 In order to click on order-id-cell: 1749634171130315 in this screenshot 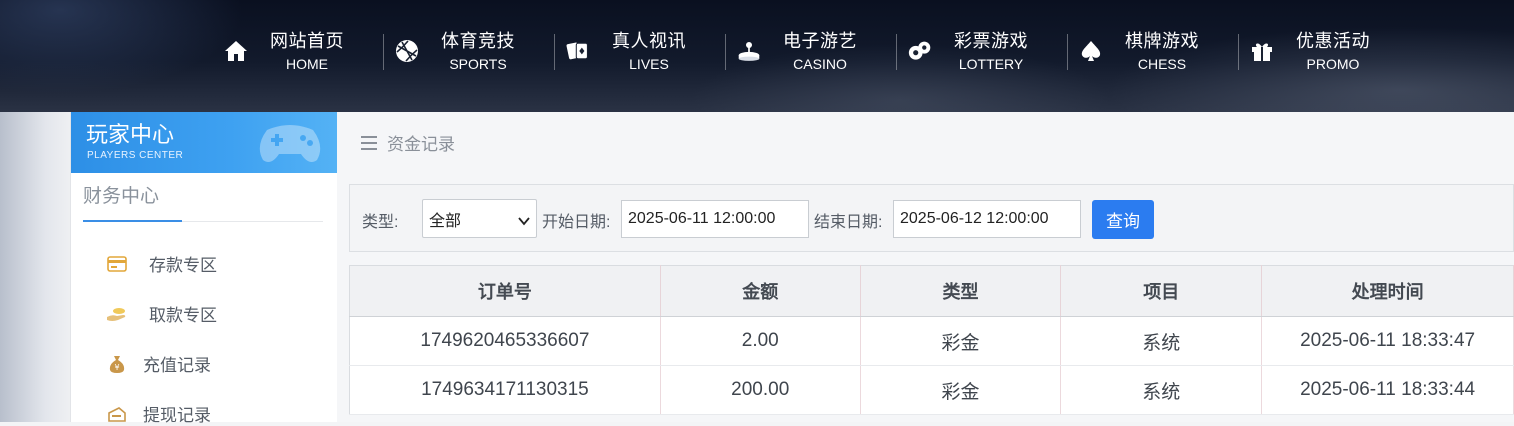, I will do `click(505, 390)`.